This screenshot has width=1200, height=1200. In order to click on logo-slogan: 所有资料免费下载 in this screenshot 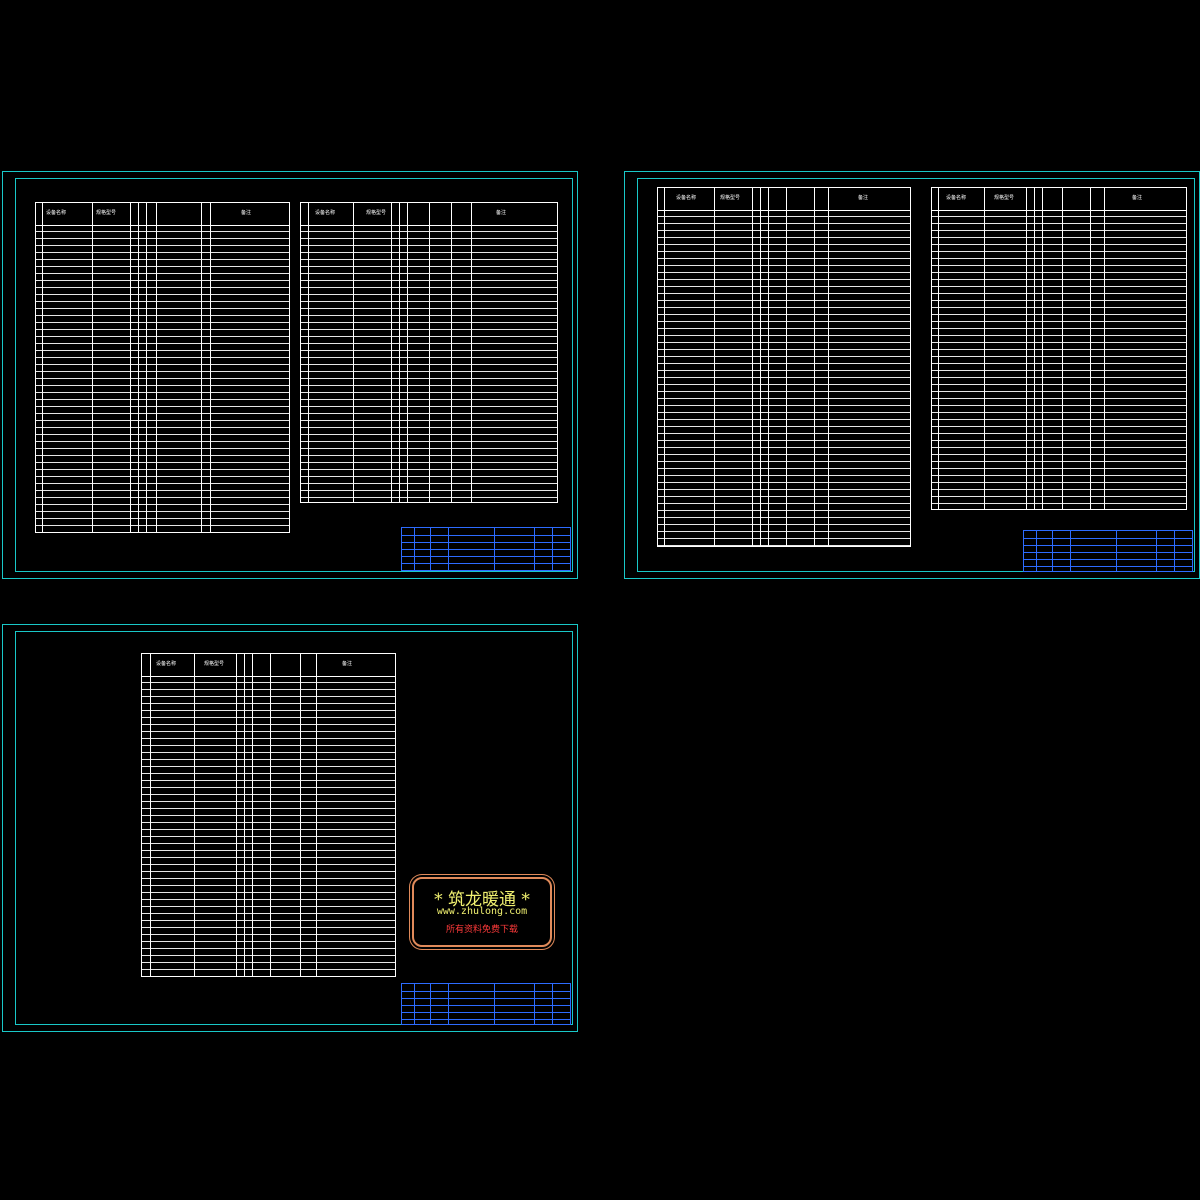, I will do `click(481, 930)`.